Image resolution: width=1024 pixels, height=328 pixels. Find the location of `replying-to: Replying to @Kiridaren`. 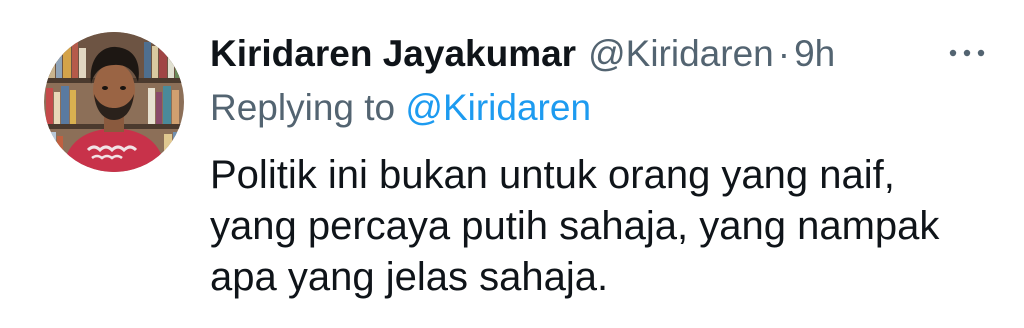

replying-to: Replying to @Kiridaren is located at coordinates (400, 108).